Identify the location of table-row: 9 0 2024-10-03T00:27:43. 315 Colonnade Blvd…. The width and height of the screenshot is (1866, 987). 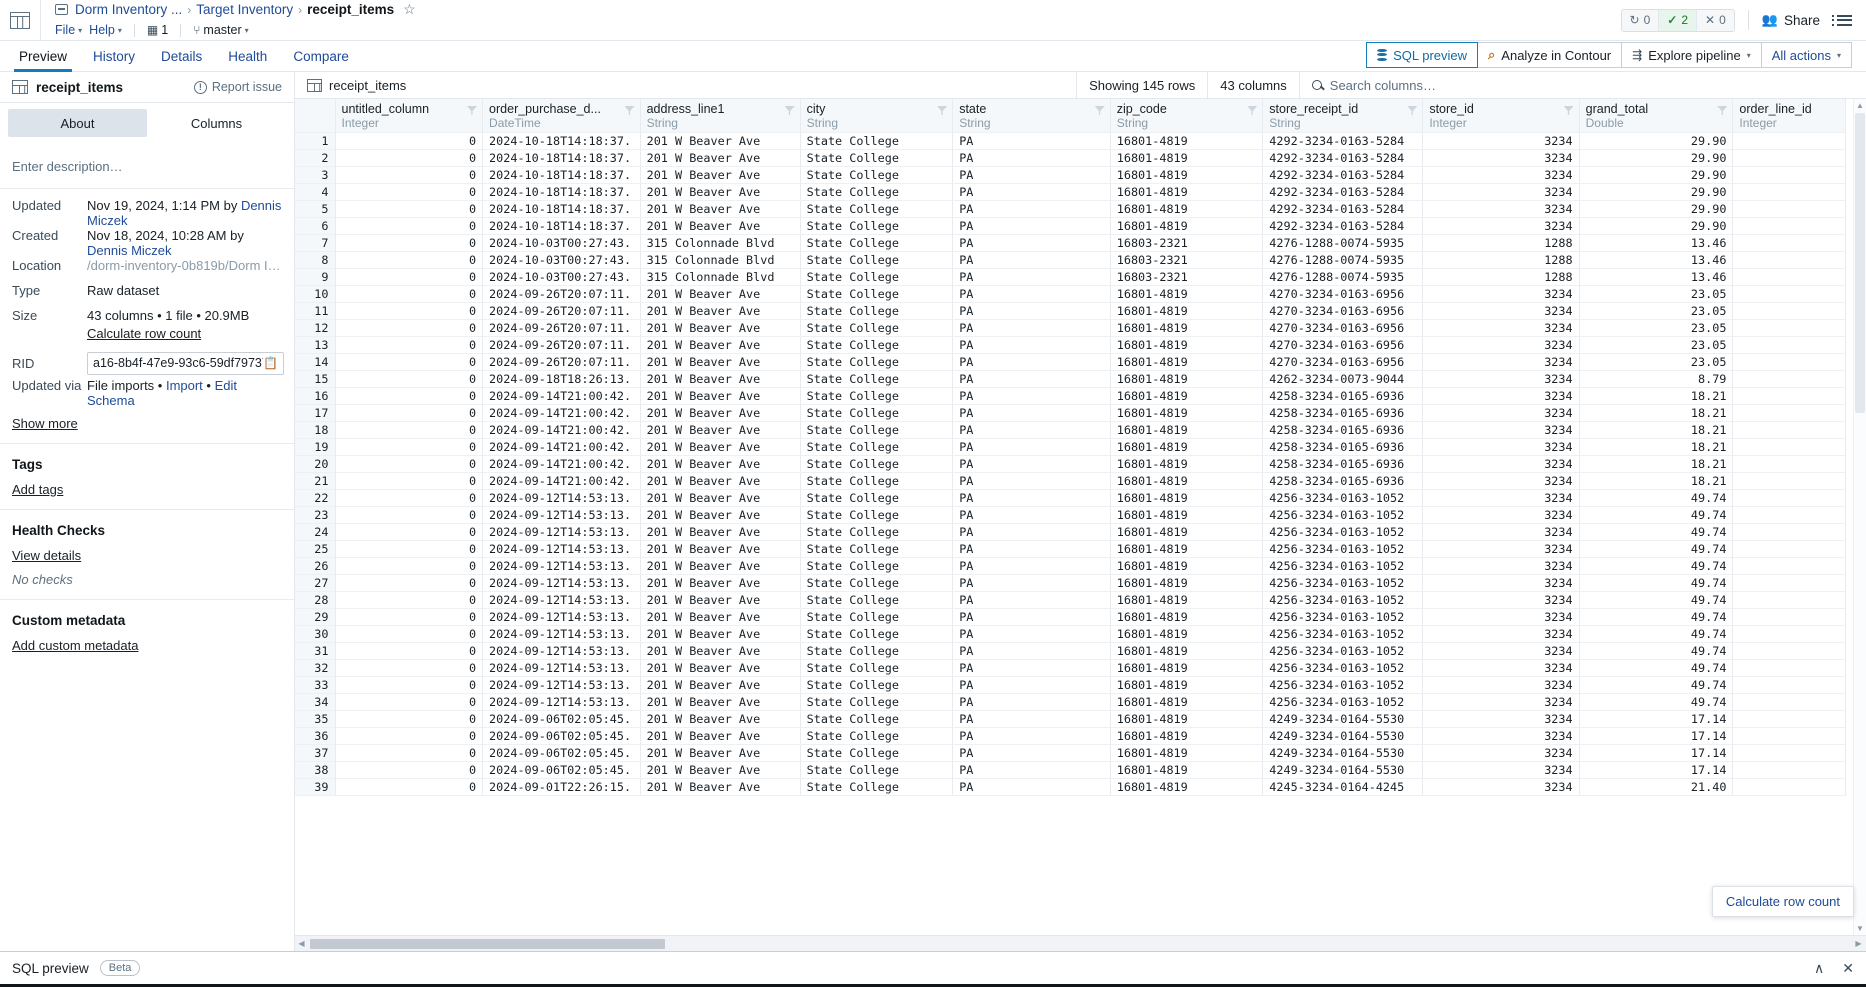
(1070, 277).